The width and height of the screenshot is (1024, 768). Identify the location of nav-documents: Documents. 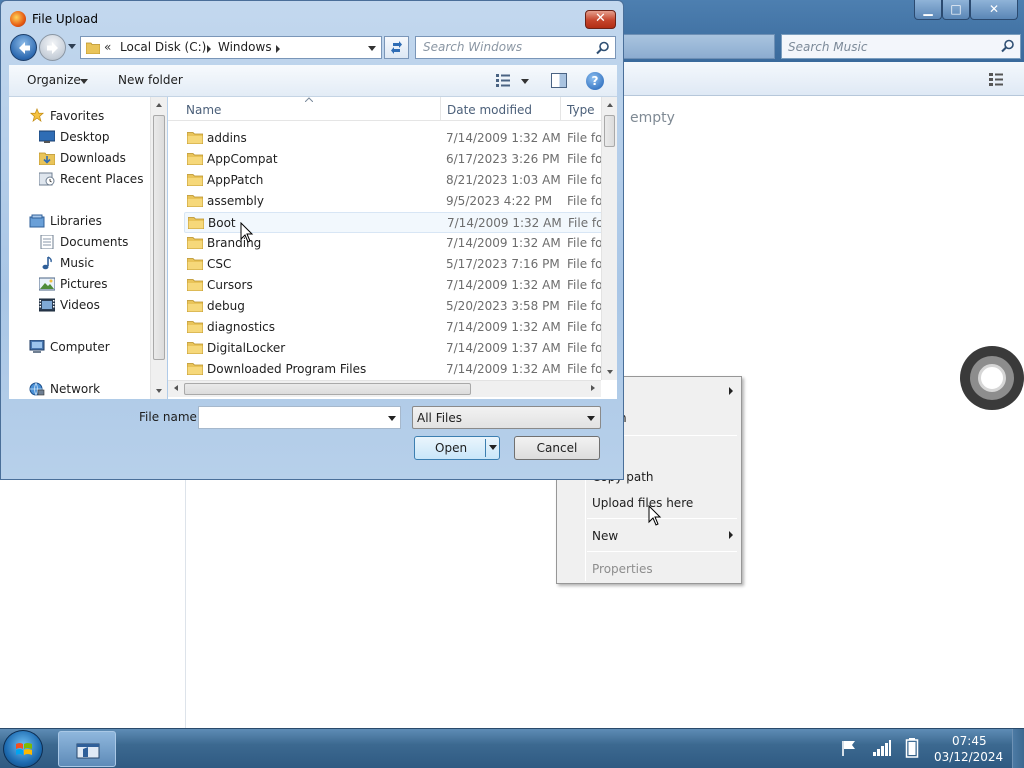
(94, 242).